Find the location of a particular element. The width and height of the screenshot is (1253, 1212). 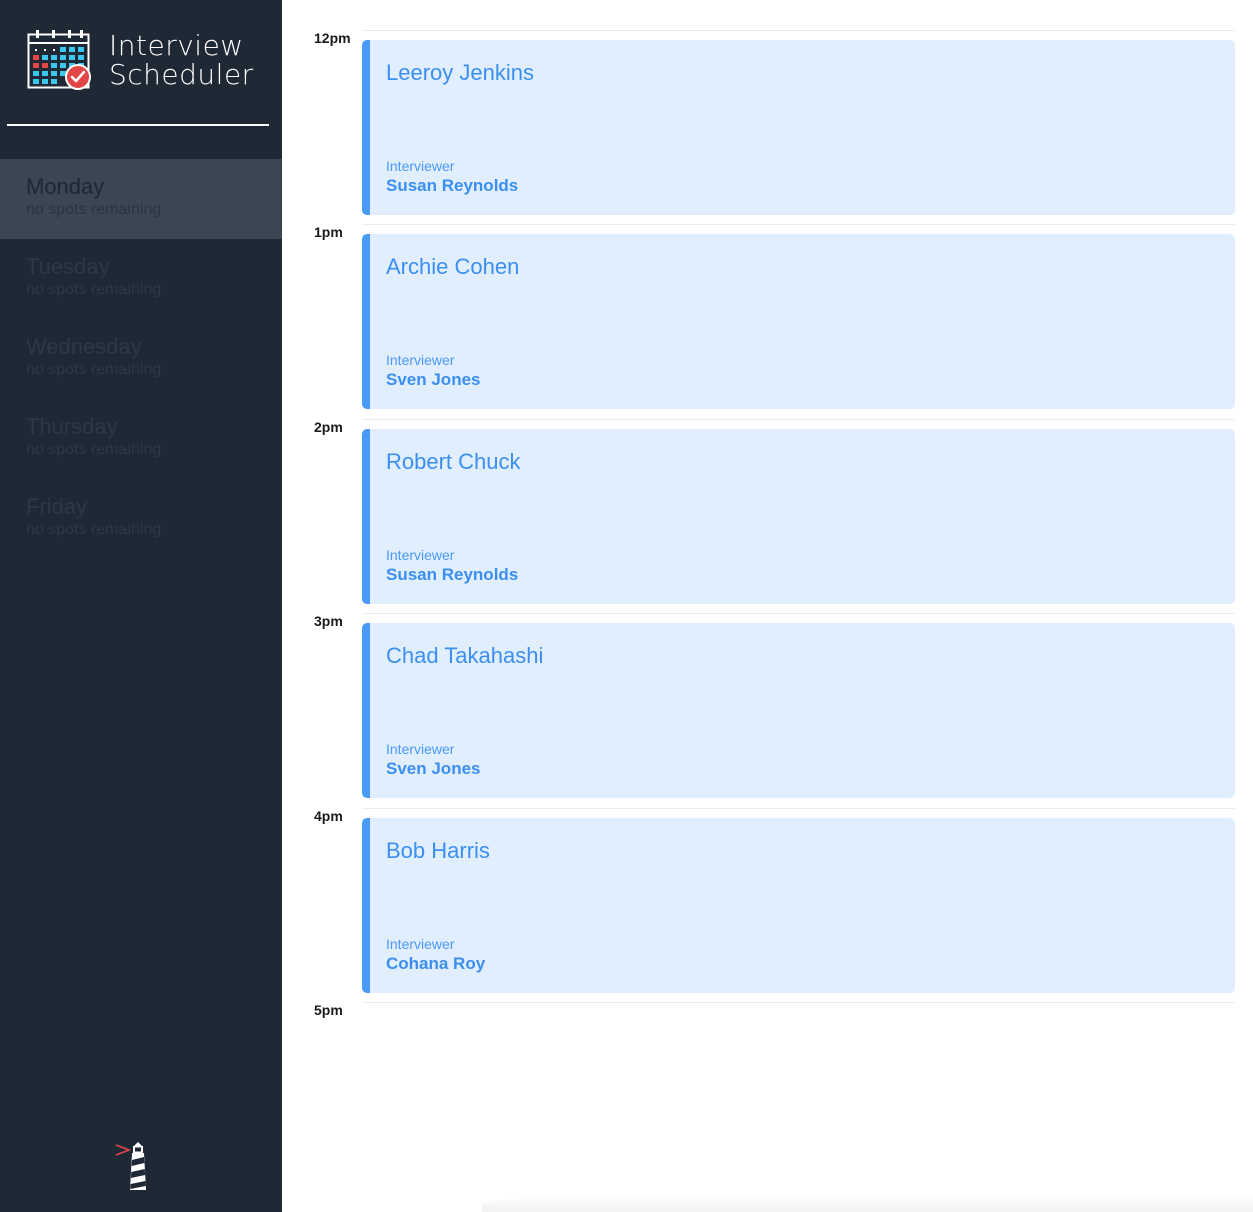

day-item-monday: Monday no spots remaining is located at coordinates (141, 199).